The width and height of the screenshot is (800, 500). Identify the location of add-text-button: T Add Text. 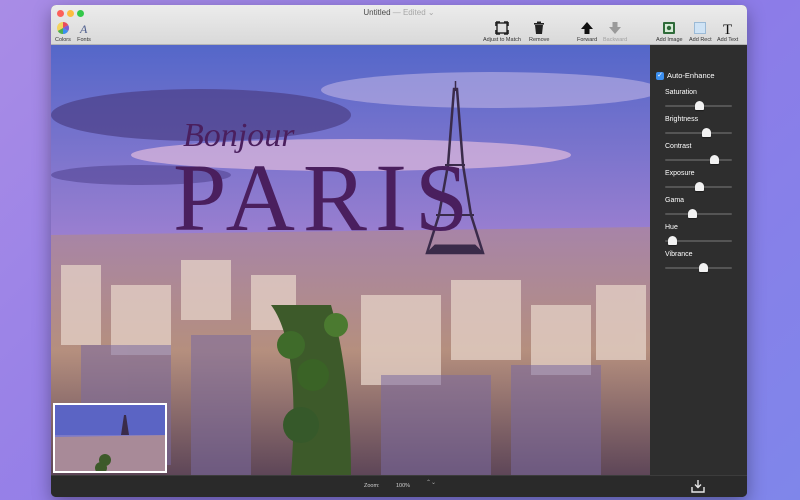
(727, 31).